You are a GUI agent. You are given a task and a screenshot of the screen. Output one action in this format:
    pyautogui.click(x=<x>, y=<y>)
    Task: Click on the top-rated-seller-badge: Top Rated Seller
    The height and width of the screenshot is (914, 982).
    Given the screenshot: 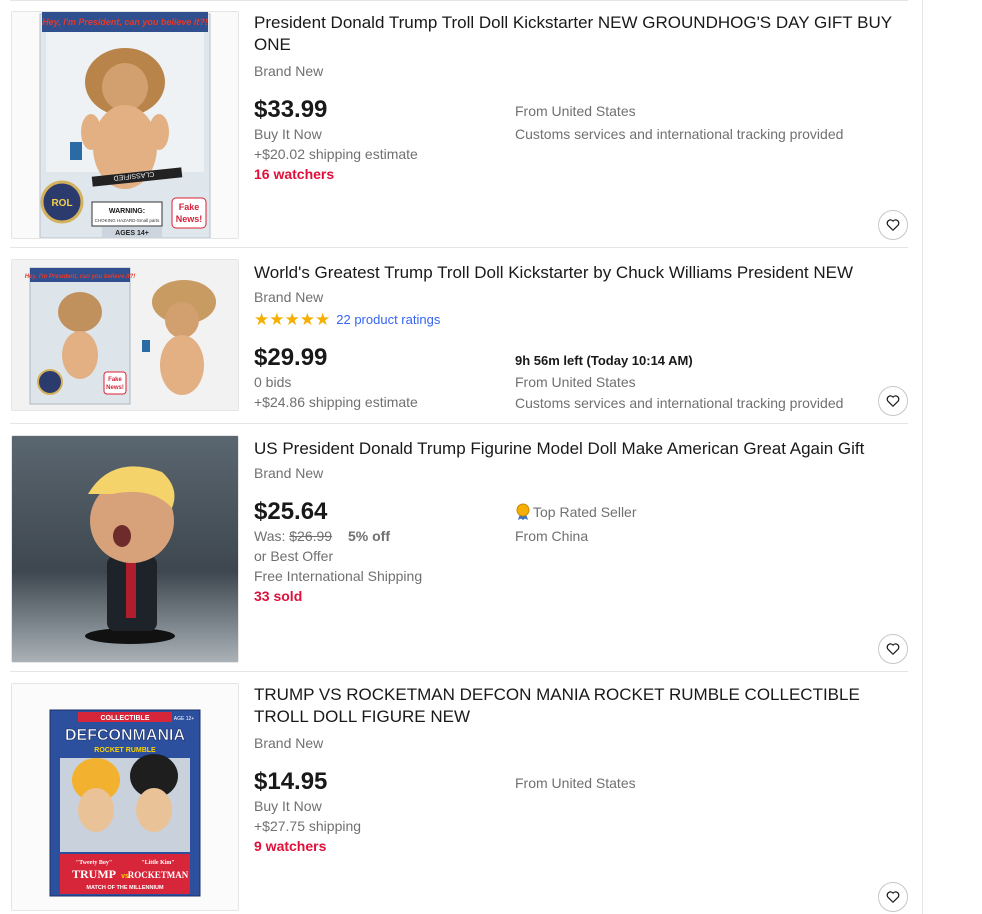 What is the action you would take?
    pyautogui.click(x=576, y=512)
    